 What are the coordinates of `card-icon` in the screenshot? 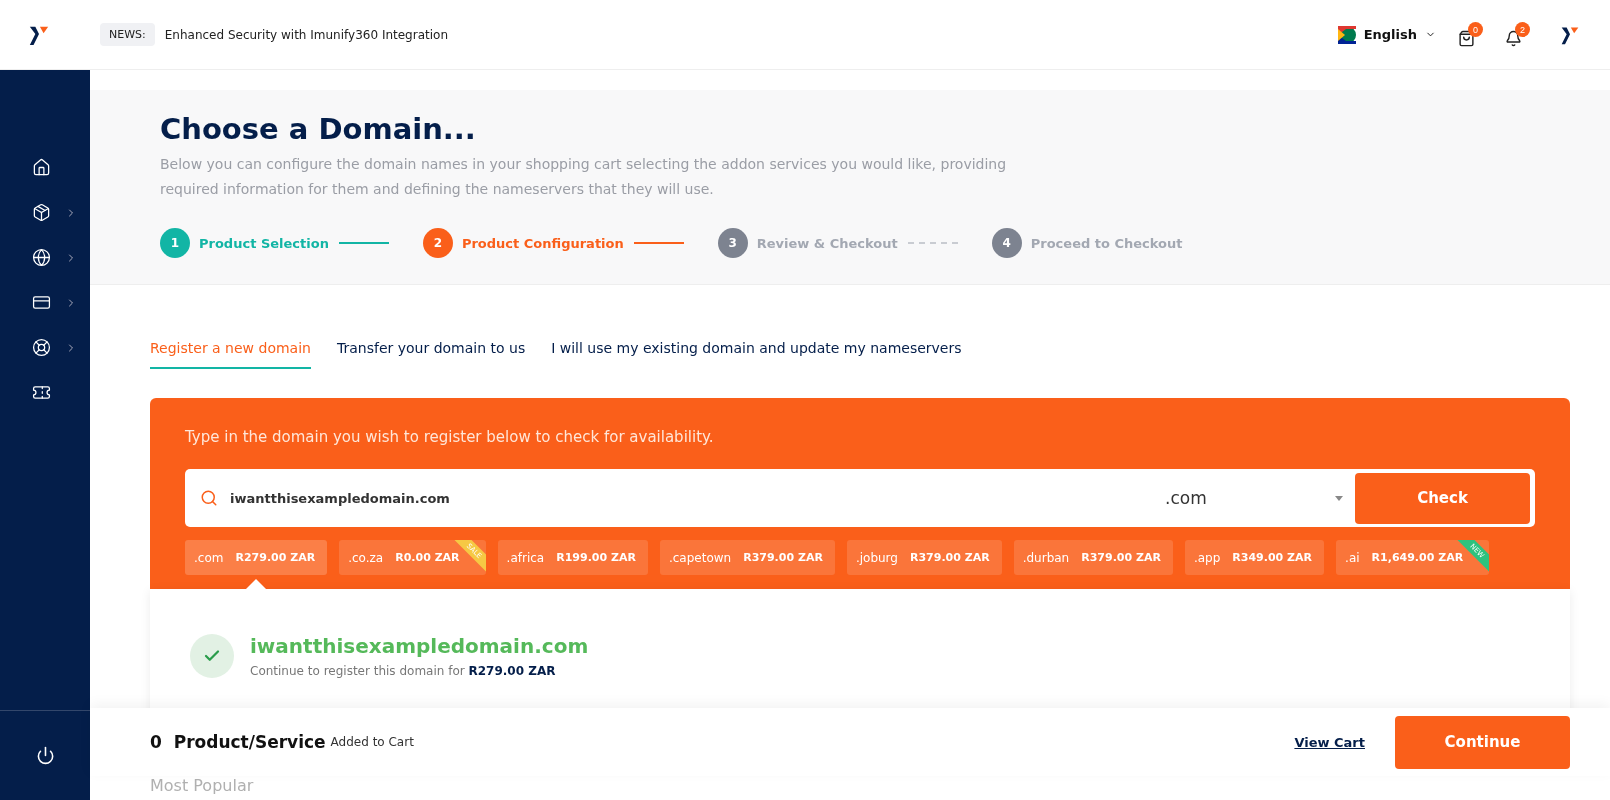 It's located at (41, 302).